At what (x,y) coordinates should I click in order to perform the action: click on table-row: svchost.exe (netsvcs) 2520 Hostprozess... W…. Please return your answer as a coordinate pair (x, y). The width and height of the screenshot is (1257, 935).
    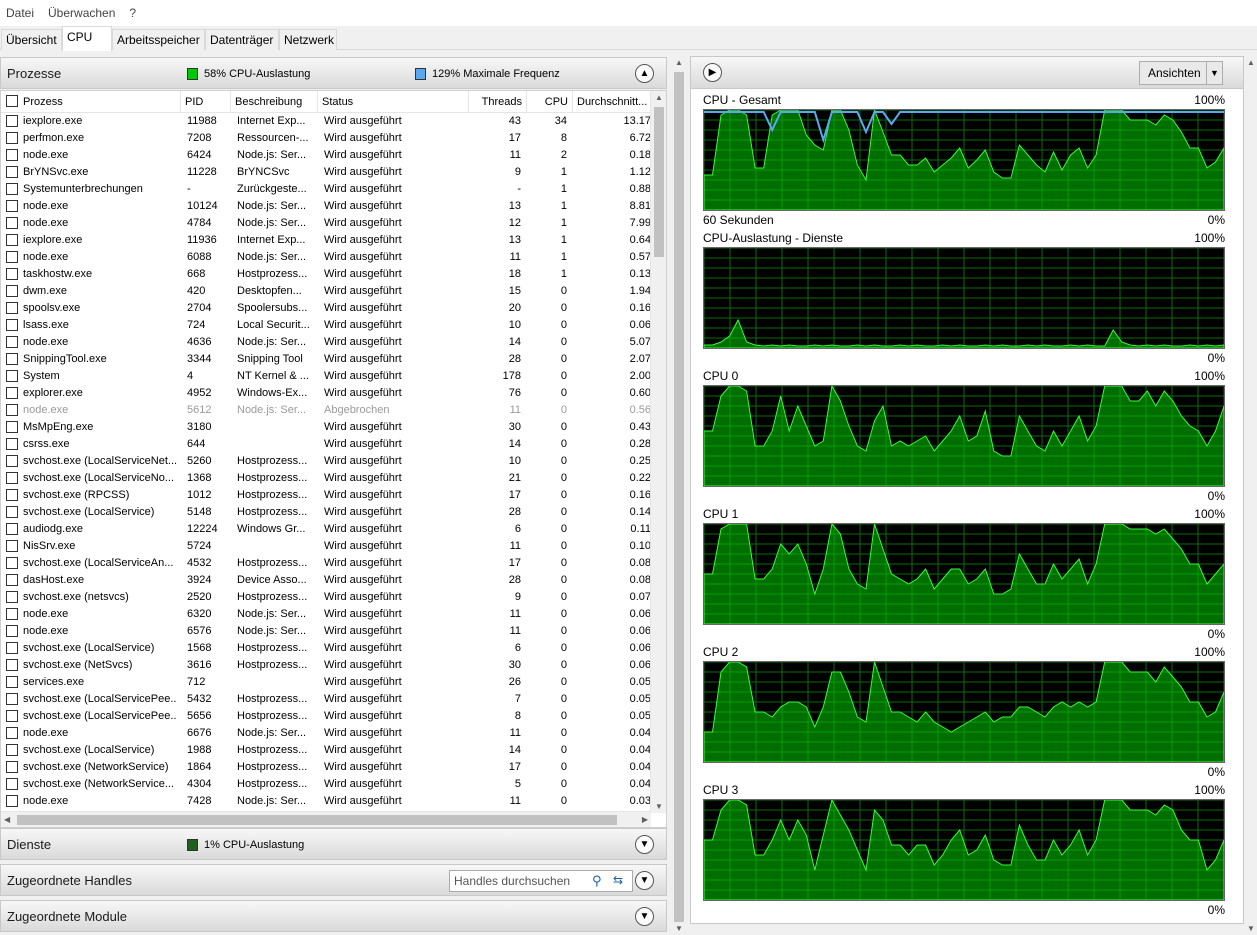
    Looking at the image, I should click on (326, 597).